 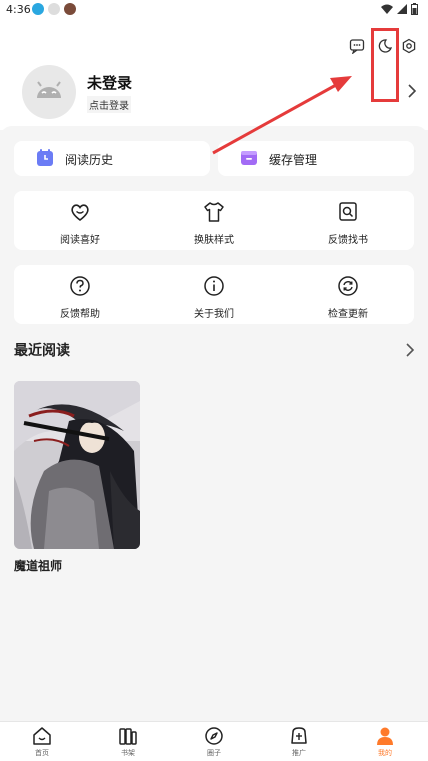 I want to click on signal-icon, so click(x=402, y=9).